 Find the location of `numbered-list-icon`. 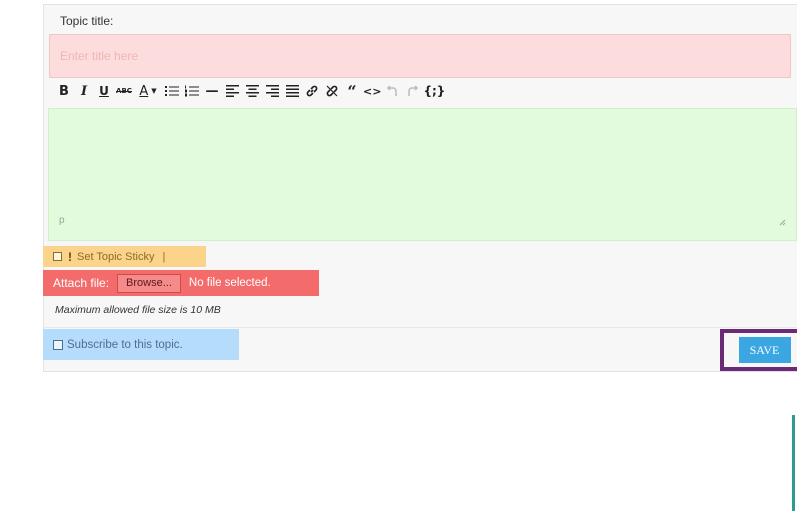

numbered-list-icon is located at coordinates (192, 91).